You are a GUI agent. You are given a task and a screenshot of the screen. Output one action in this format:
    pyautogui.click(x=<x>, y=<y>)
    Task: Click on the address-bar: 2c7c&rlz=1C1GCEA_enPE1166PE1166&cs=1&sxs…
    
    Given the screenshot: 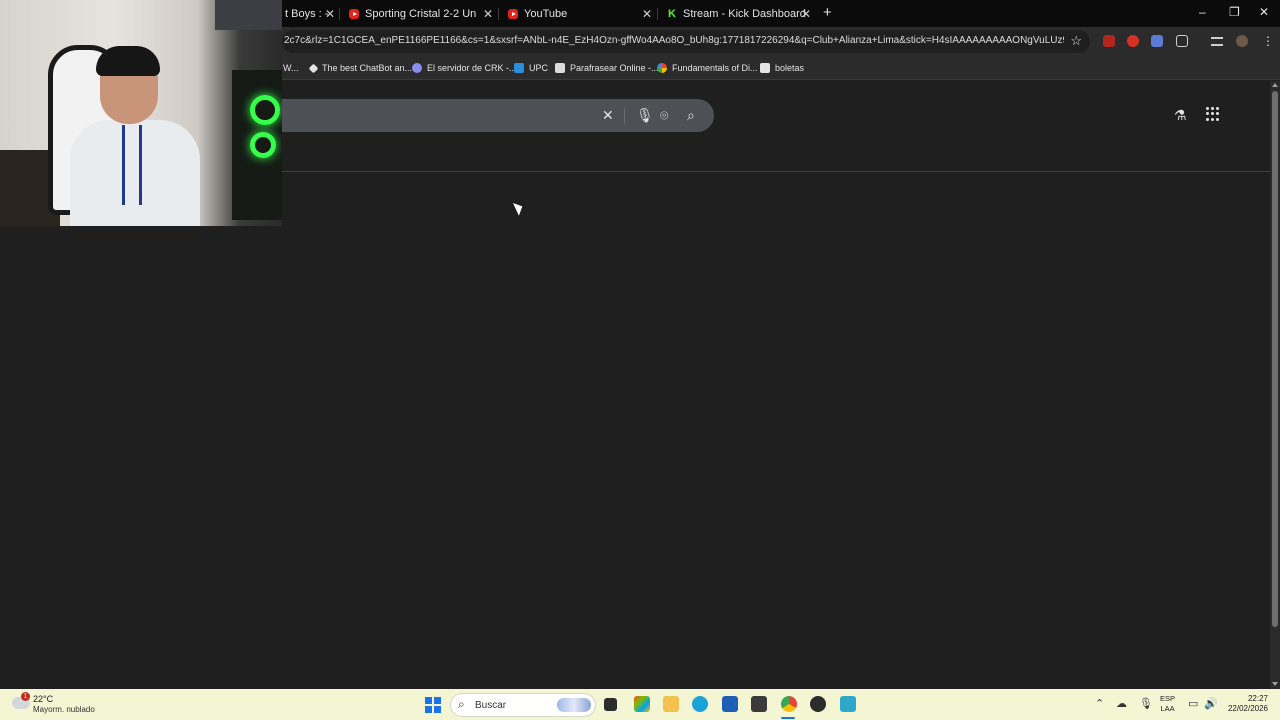 What is the action you would take?
    pyautogui.click(x=686, y=41)
    